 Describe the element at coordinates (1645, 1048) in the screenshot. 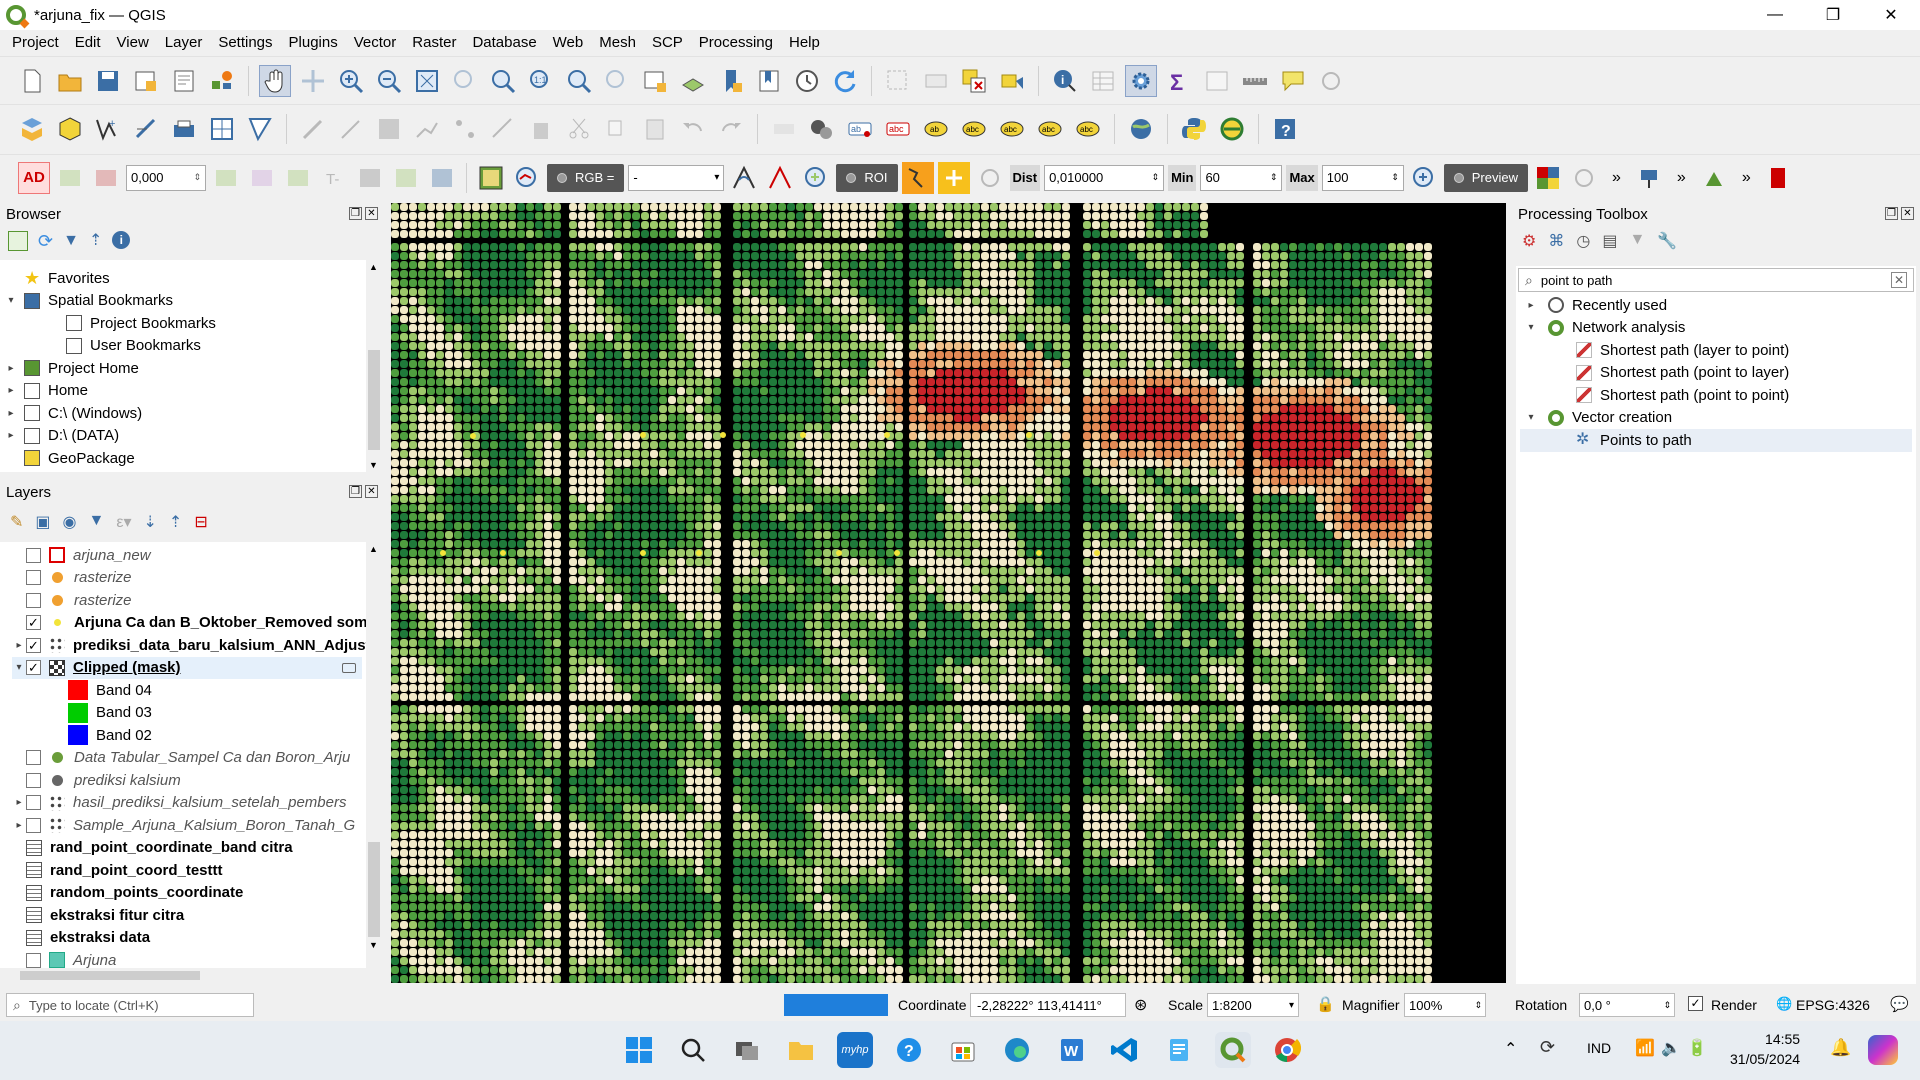

I see `wifi-icon: 📶` at that location.